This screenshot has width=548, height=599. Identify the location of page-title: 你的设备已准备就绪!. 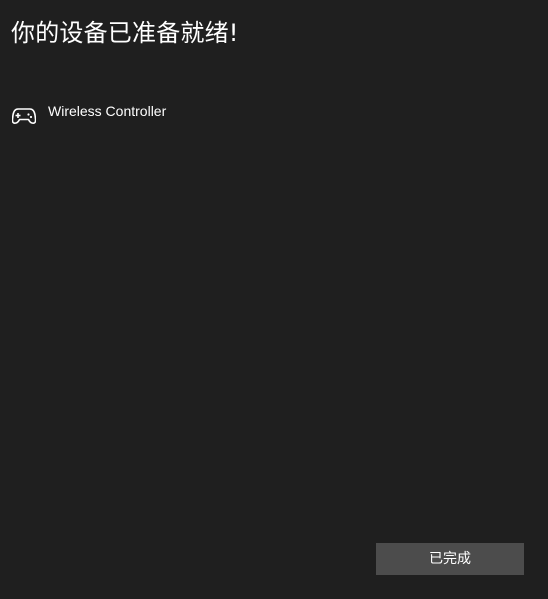
(125, 33).